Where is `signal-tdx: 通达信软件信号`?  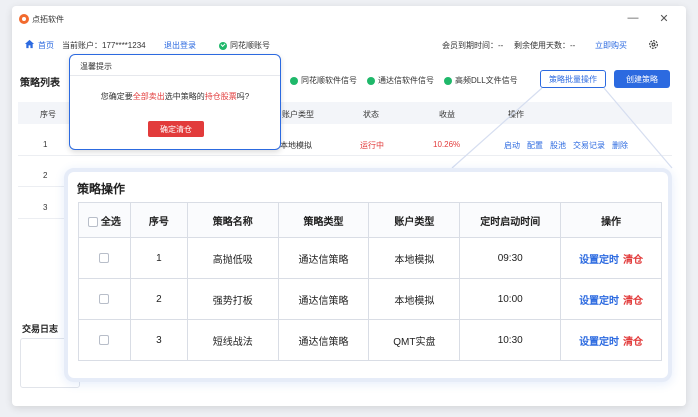 signal-tdx: 通达信软件信号 is located at coordinates (400, 80).